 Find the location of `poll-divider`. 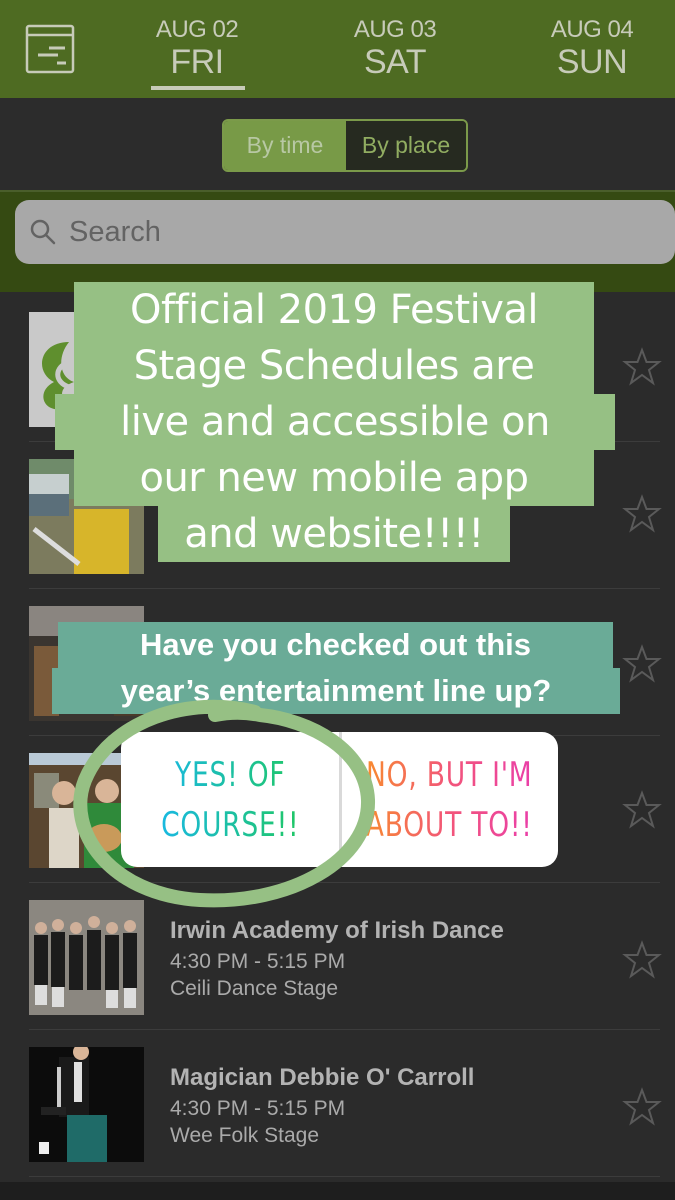

poll-divider is located at coordinates (340, 799).